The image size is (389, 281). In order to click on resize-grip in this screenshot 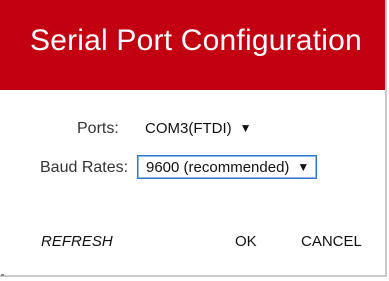, I will do `click(2, 275)`.